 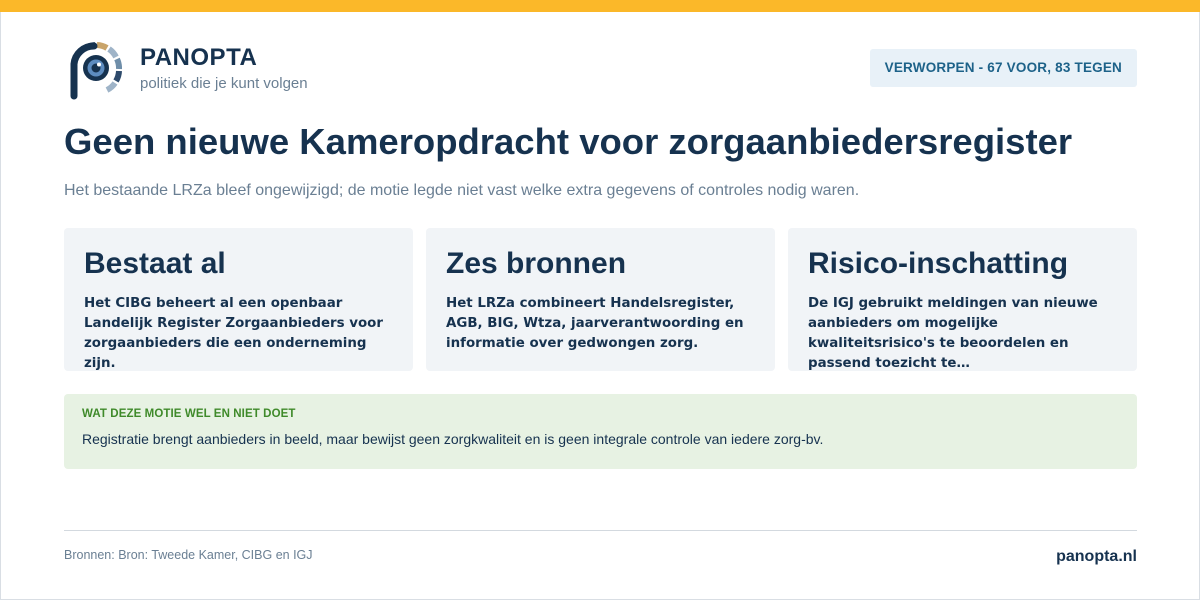 I want to click on site-link: panopta.nl, so click(x=1096, y=557).